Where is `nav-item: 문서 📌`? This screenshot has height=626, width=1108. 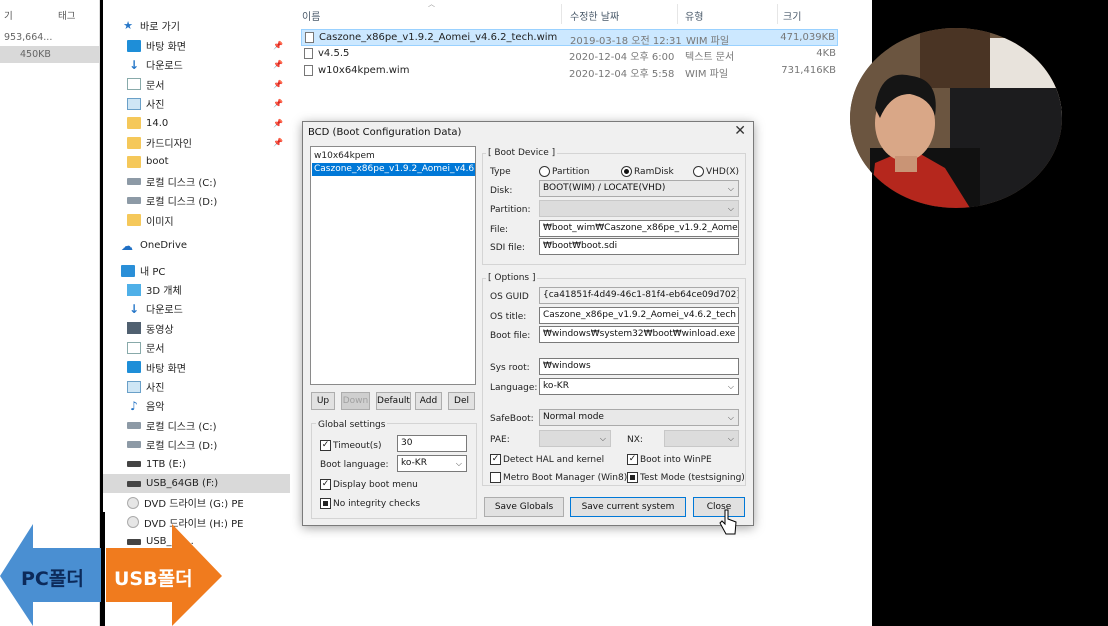 nav-item: 문서 📌 is located at coordinates (196, 84).